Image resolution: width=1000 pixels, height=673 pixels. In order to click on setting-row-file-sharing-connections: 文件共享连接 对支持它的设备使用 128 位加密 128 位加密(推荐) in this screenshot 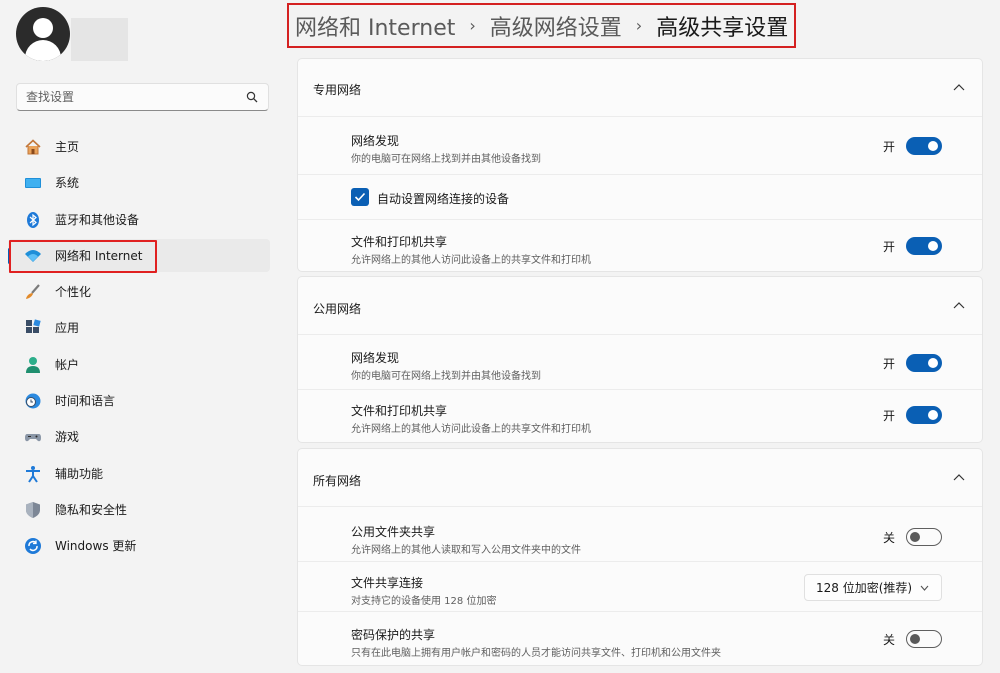, I will do `click(640, 587)`.